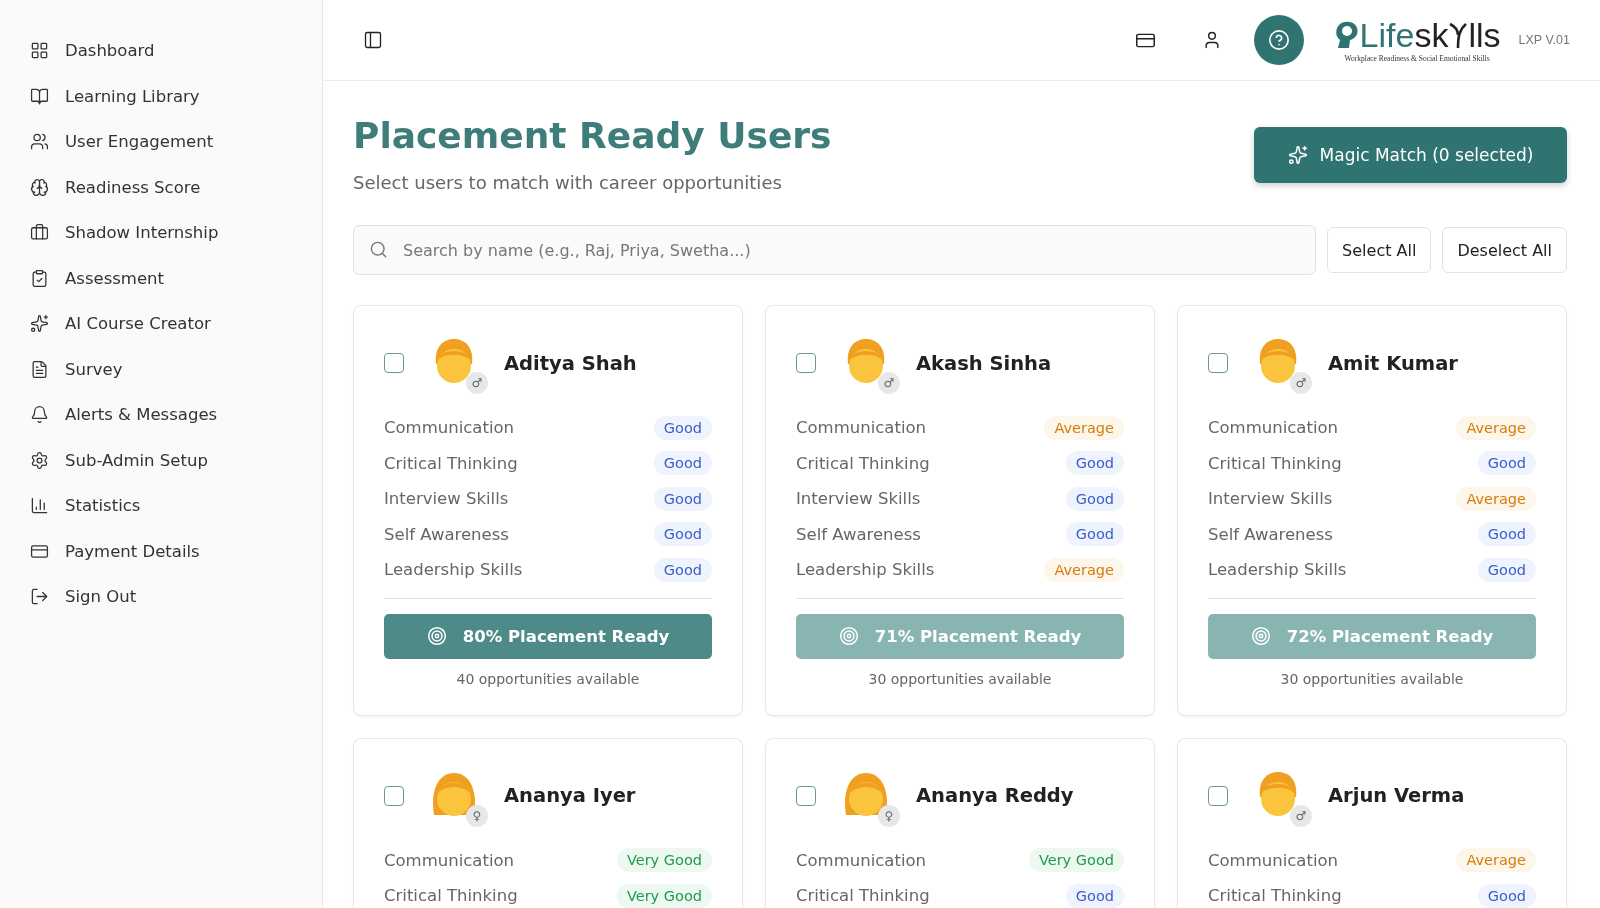 Image resolution: width=1600 pixels, height=908 pixels. Describe the element at coordinates (176, 187) in the screenshot. I see `sidebar-item: Readiness Score` at that location.